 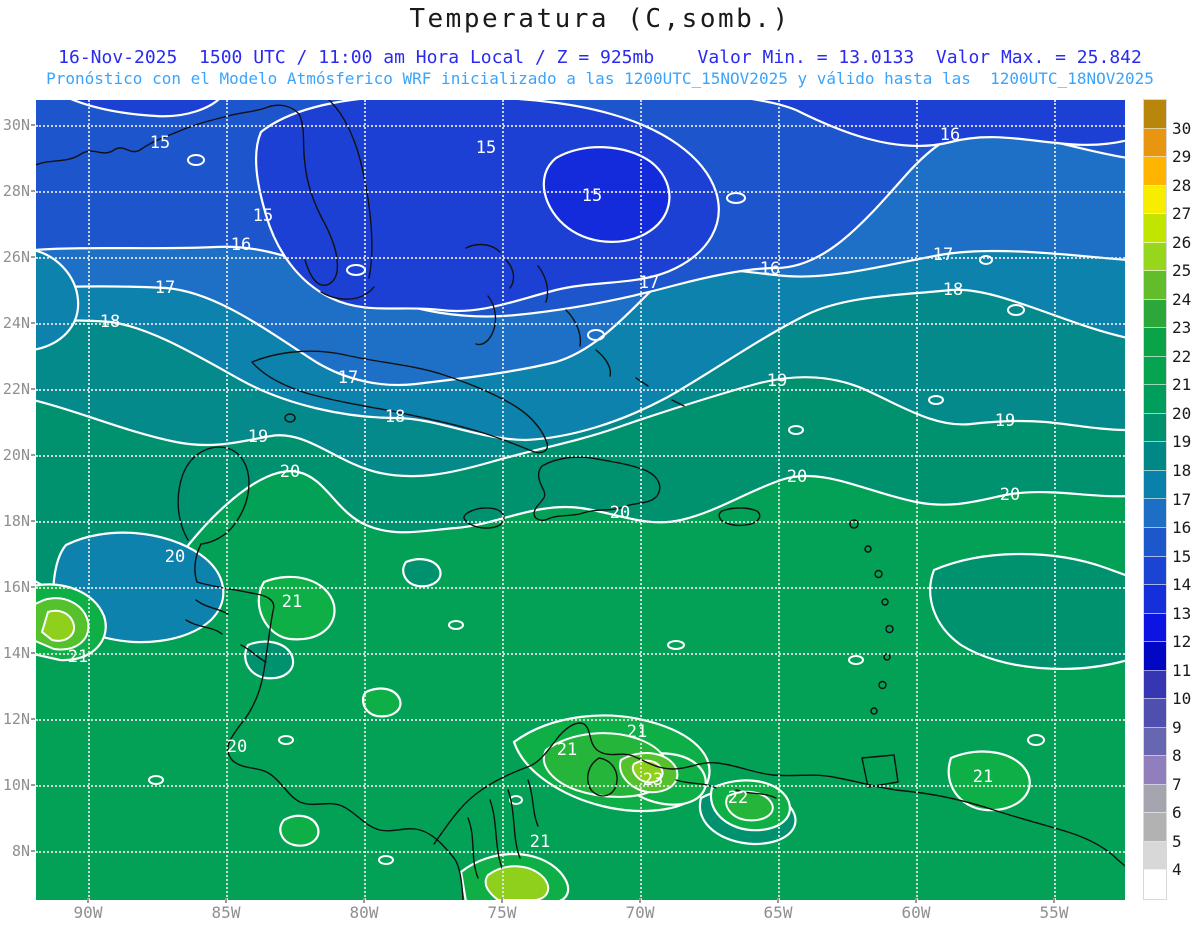 I want to click on longitude-label: 60W, so click(x=916, y=912).